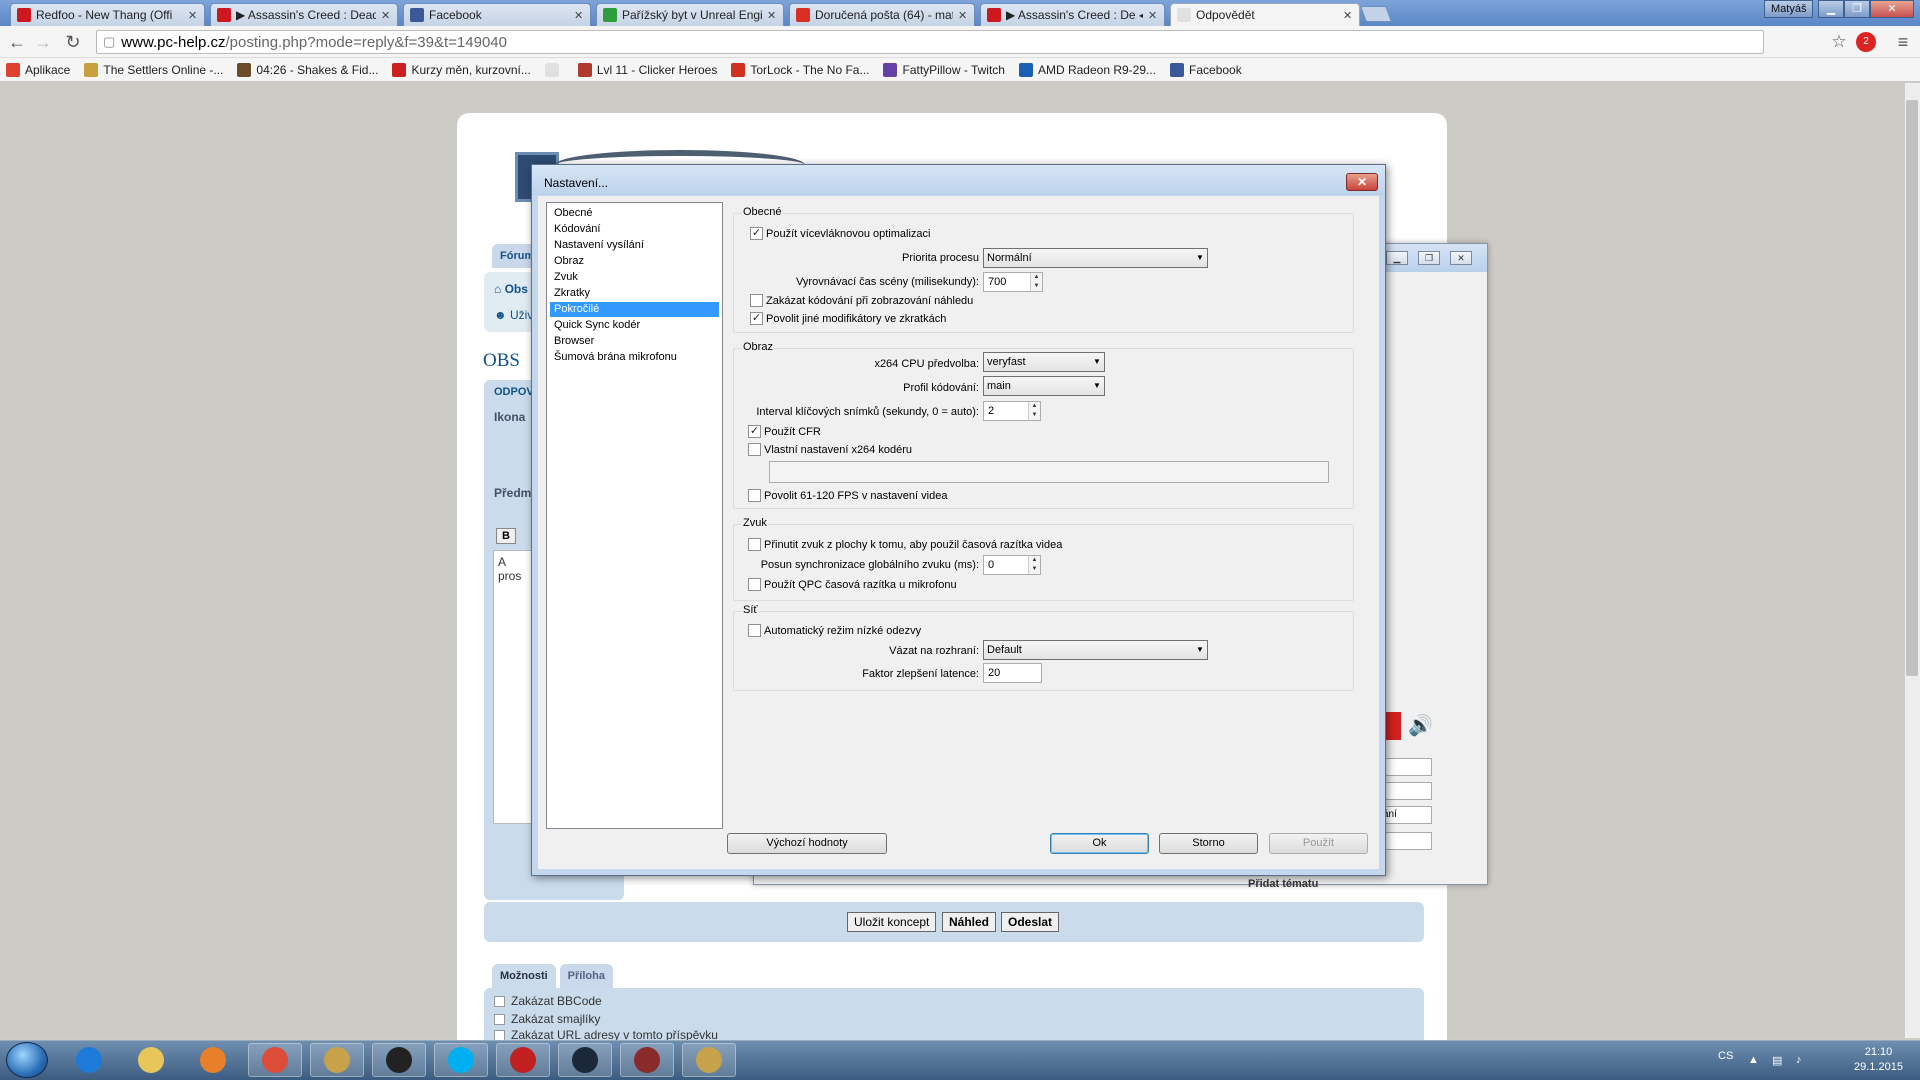  Describe the element at coordinates (497, 14) in the screenshot. I see `browser-tab: Facebook ✕` at that location.